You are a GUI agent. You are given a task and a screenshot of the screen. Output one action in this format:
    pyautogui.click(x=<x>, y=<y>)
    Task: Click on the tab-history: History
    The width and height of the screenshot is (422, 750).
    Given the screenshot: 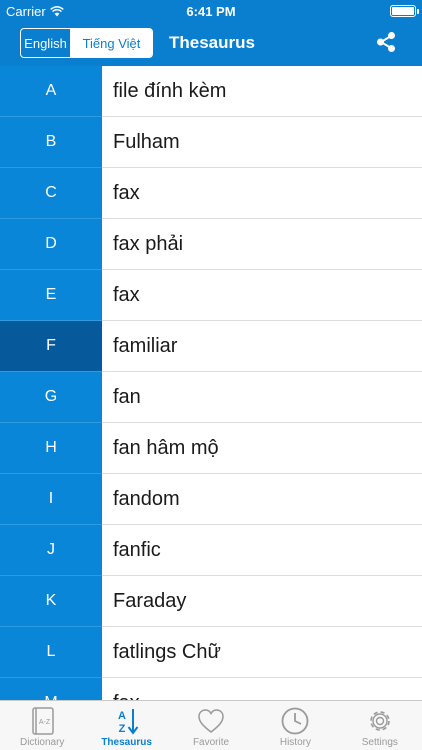 What is the action you would take?
    pyautogui.click(x=295, y=725)
    